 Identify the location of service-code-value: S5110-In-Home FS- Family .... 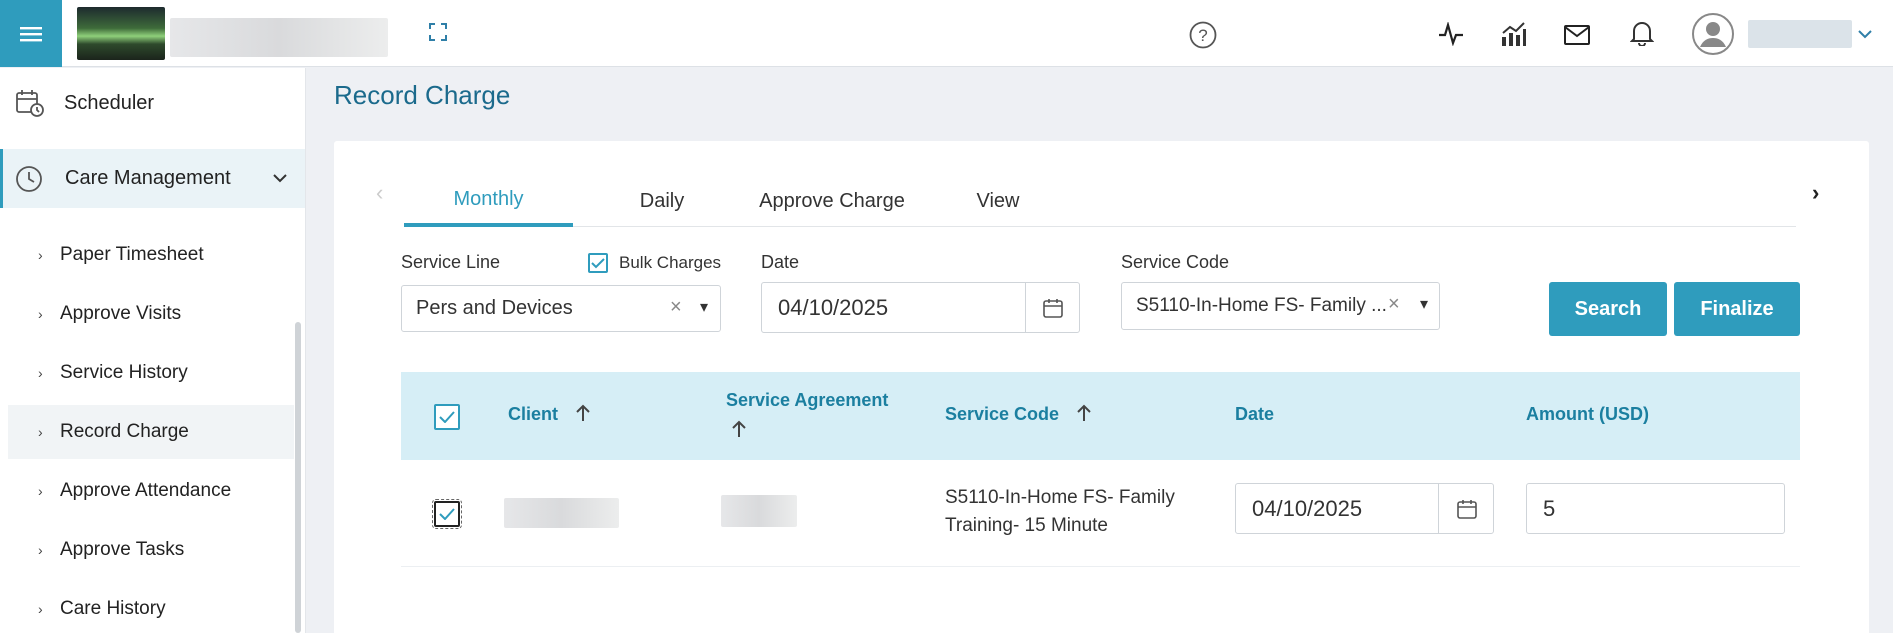
(1261, 305).